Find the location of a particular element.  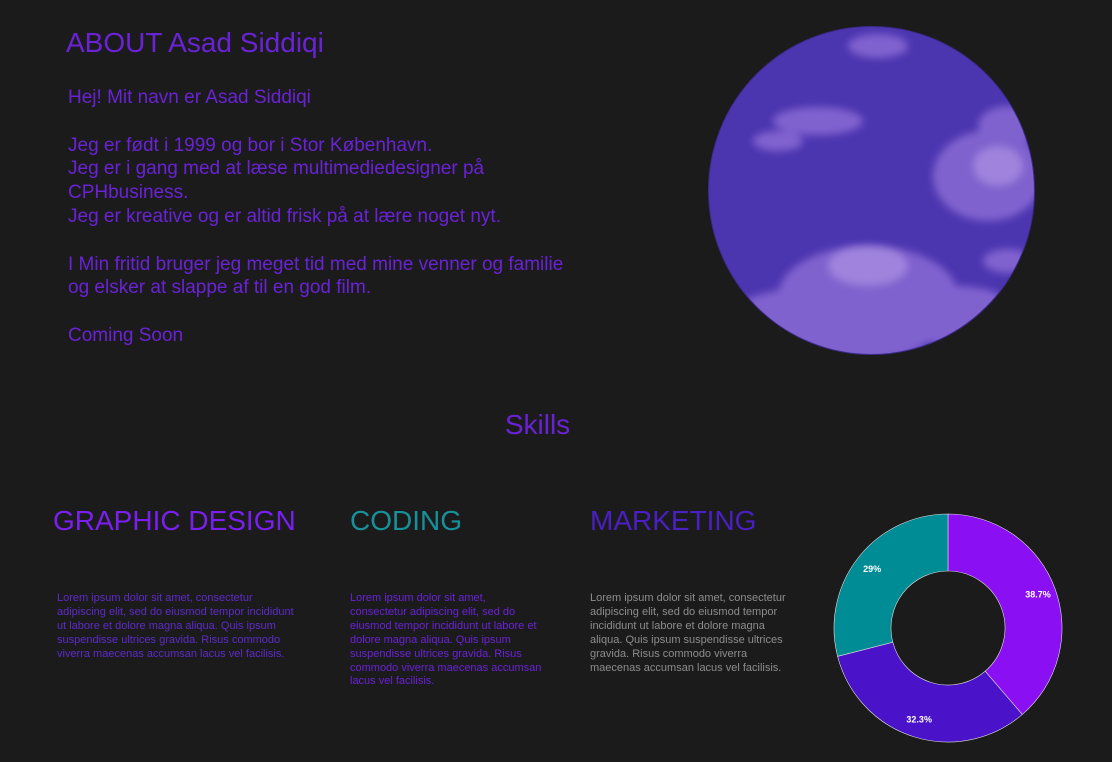

about-title: ABOUT Asad Siddiqi is located at coordinates (195, 42).